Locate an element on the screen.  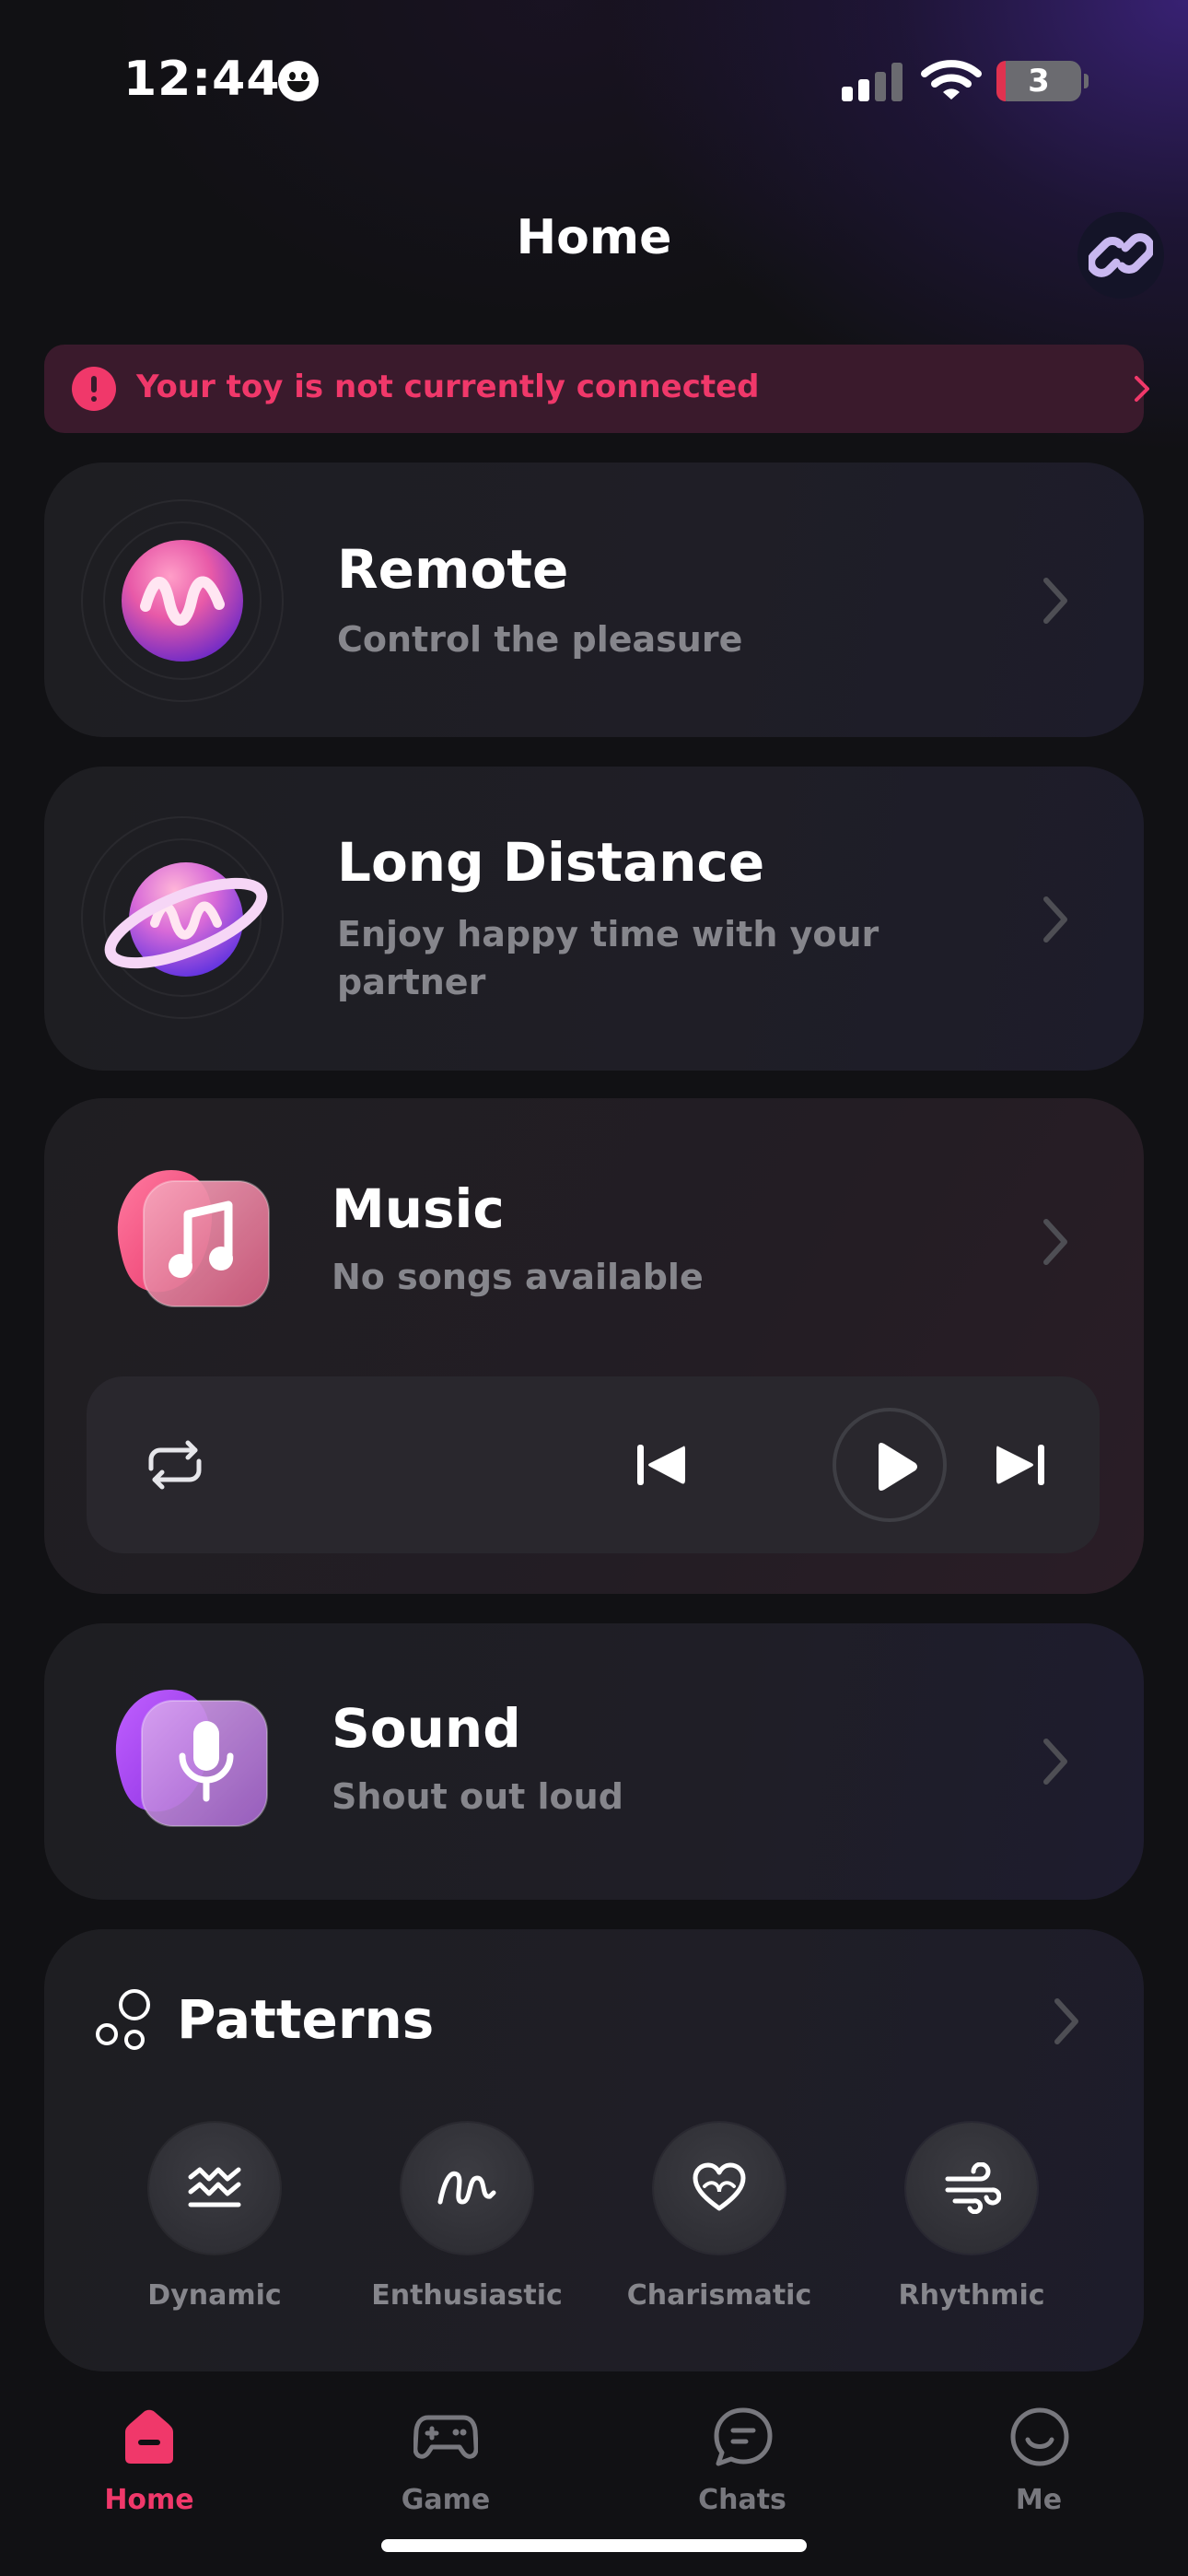
pattern-dynamic-button is located at coordinates (214, 2188).